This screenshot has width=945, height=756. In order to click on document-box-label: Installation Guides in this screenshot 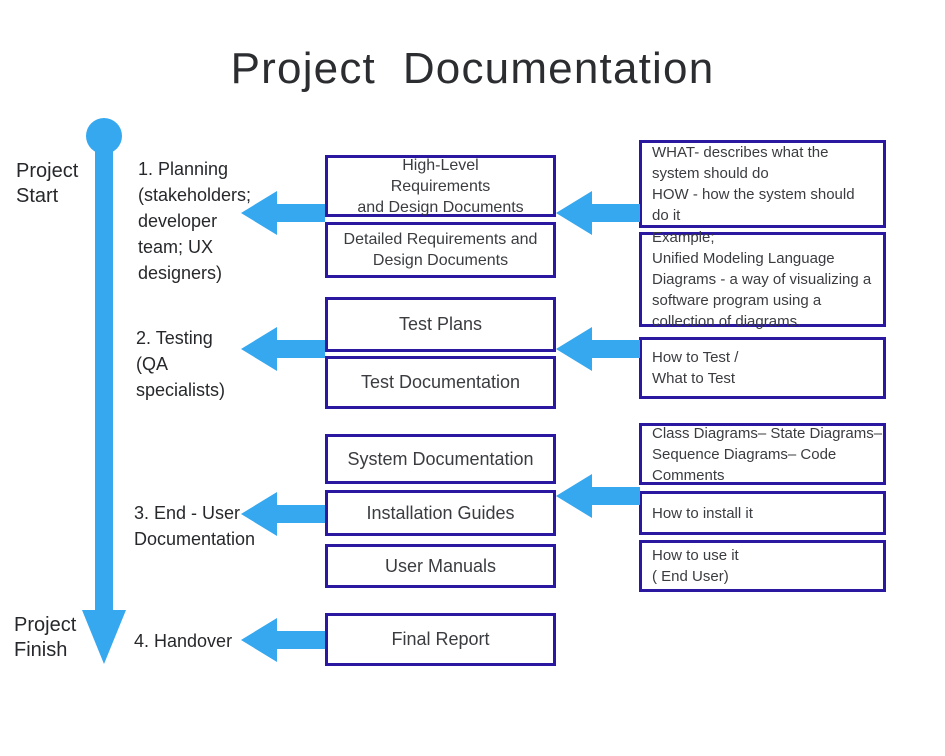, I will do `click(440, 512)`.